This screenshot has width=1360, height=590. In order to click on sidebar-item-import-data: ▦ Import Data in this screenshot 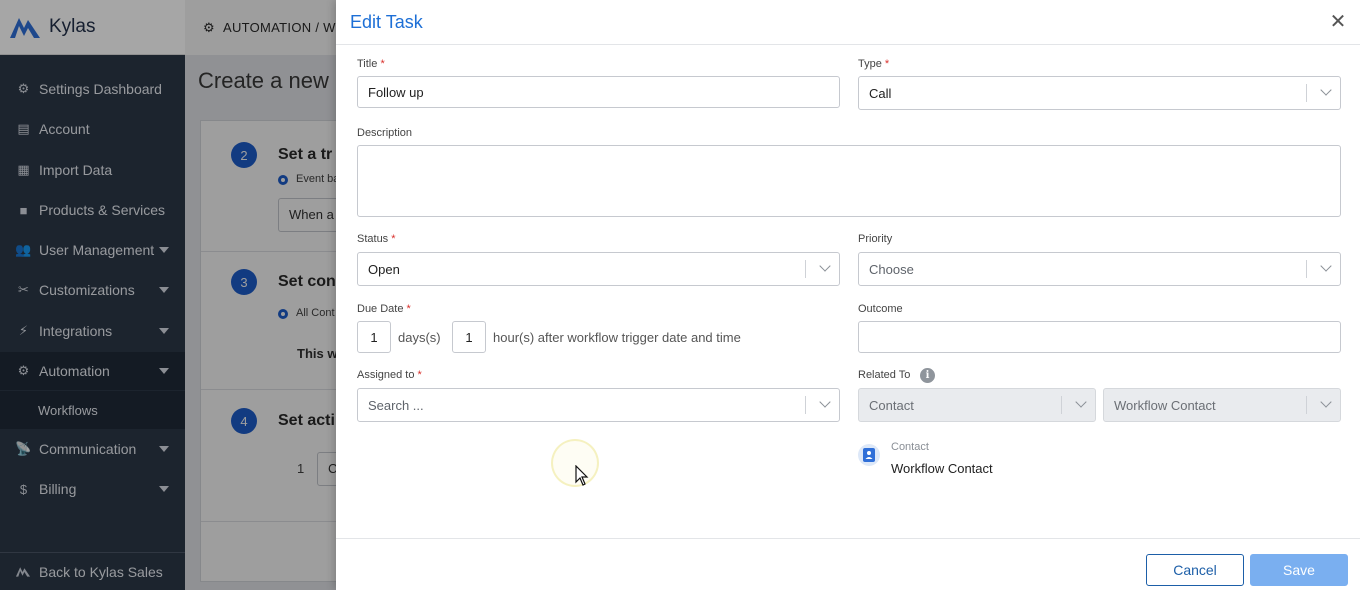, I will do `click(92, 170)`.